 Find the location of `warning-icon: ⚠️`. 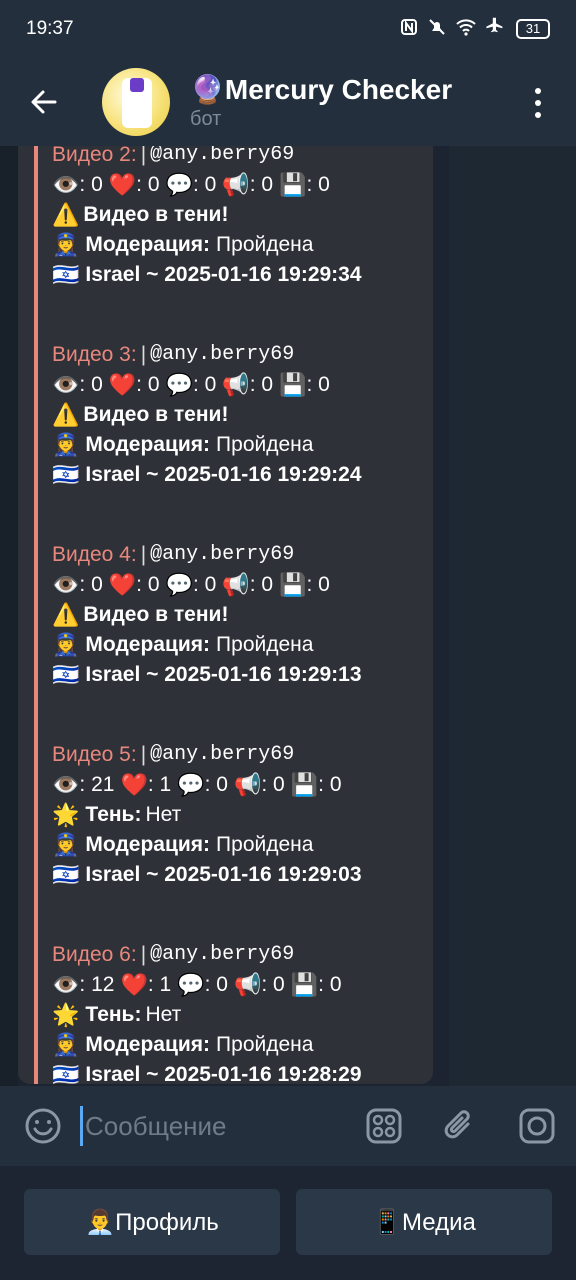

warning-icon: ⚠️ is located at coordinates (66, 414).